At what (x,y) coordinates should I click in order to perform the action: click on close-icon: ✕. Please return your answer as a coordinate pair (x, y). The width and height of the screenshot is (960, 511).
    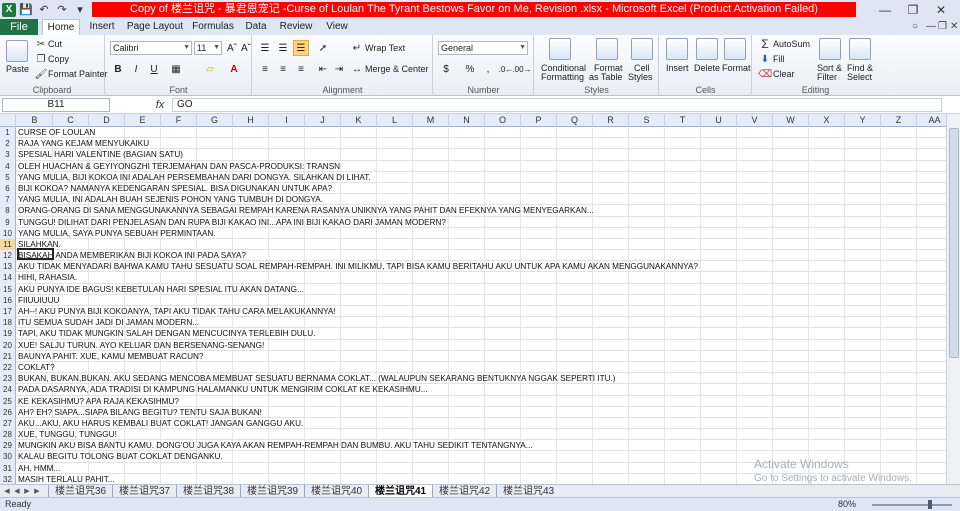
    Looking at the image, I should click on (941, 9).